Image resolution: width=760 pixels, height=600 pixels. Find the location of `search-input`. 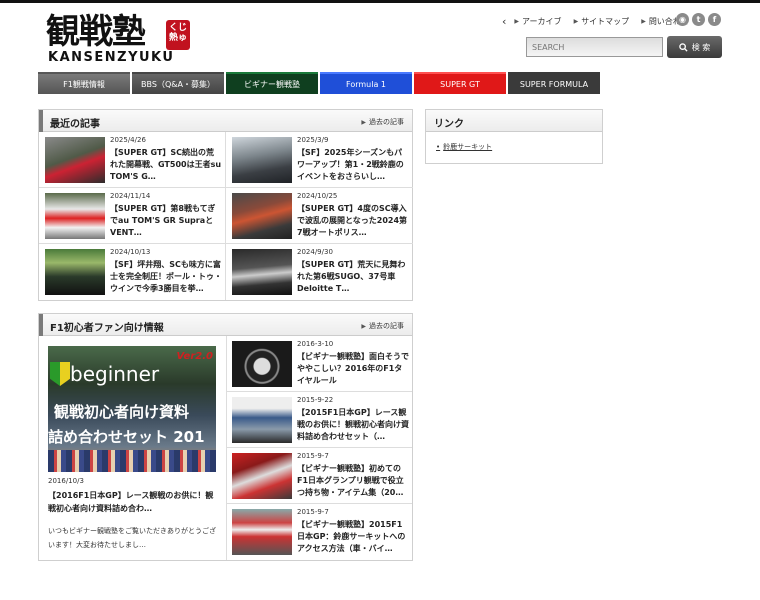

search-input is located at coordinates (594, 47).